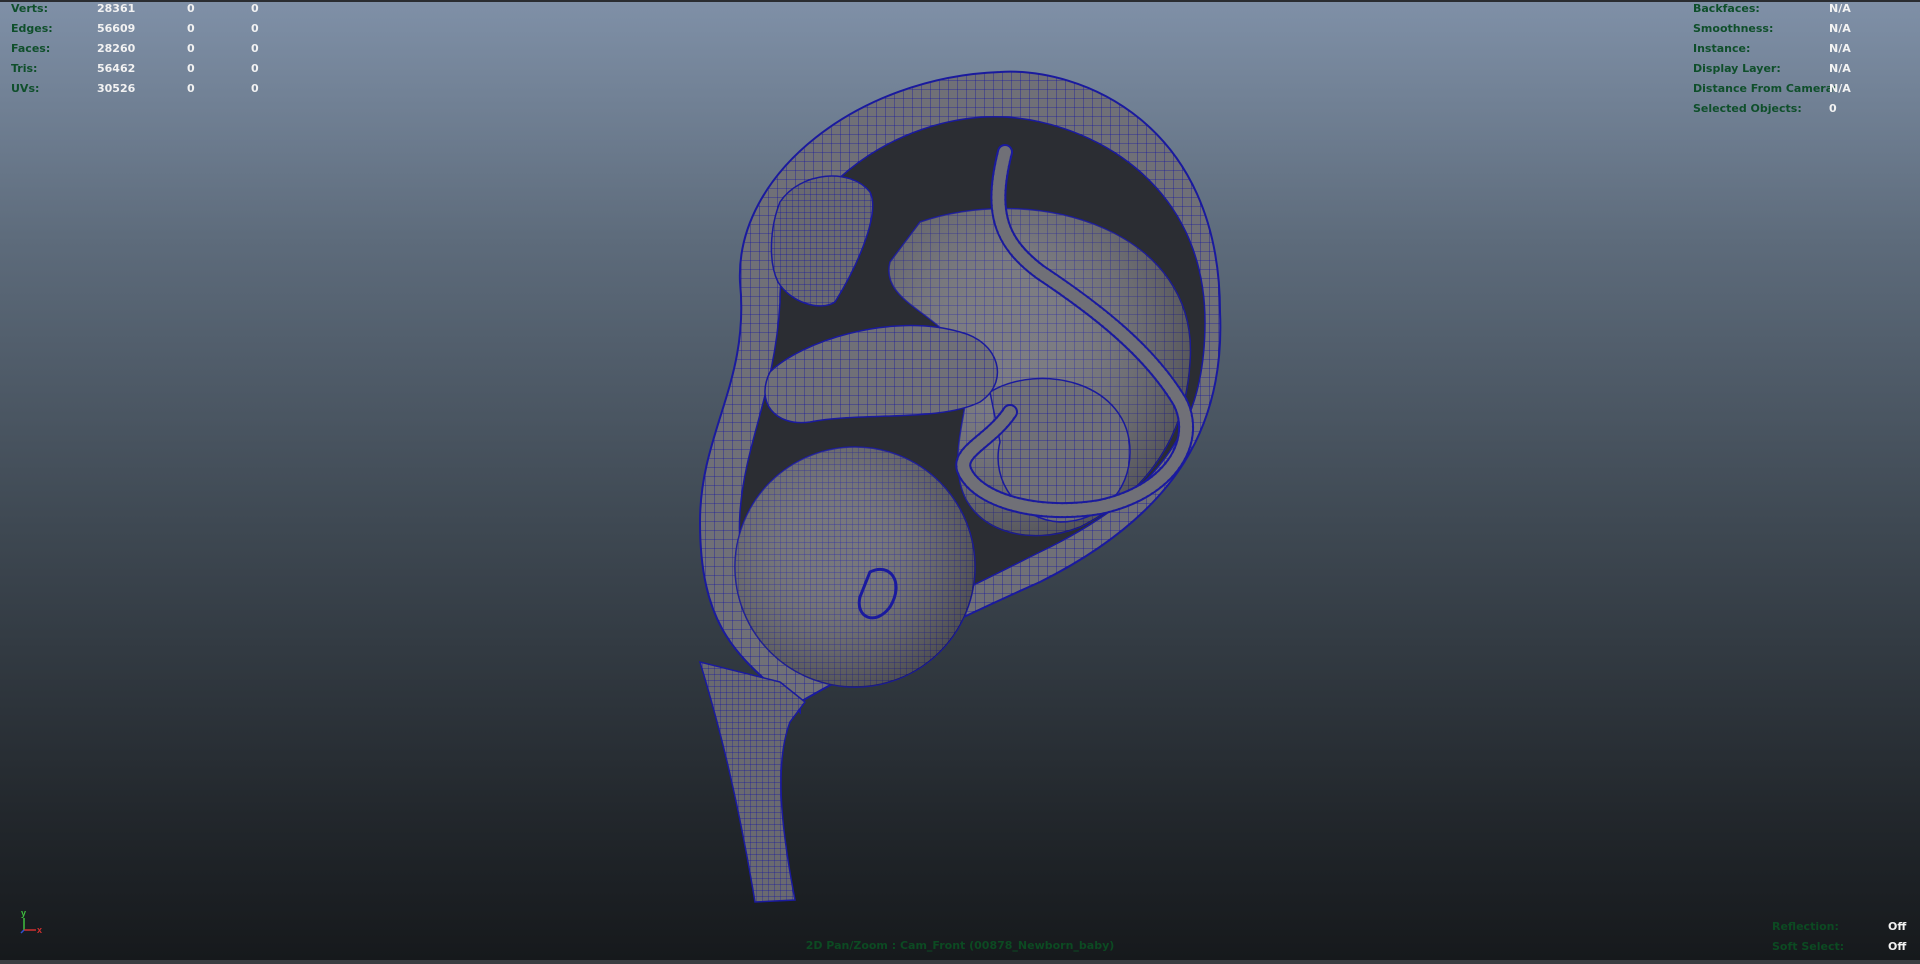 The width and height of the screenshot is (1920, 964). Describe the element at coordinates (24, 68) in the screenshot. I see `hud-label: Tris:` at that location.